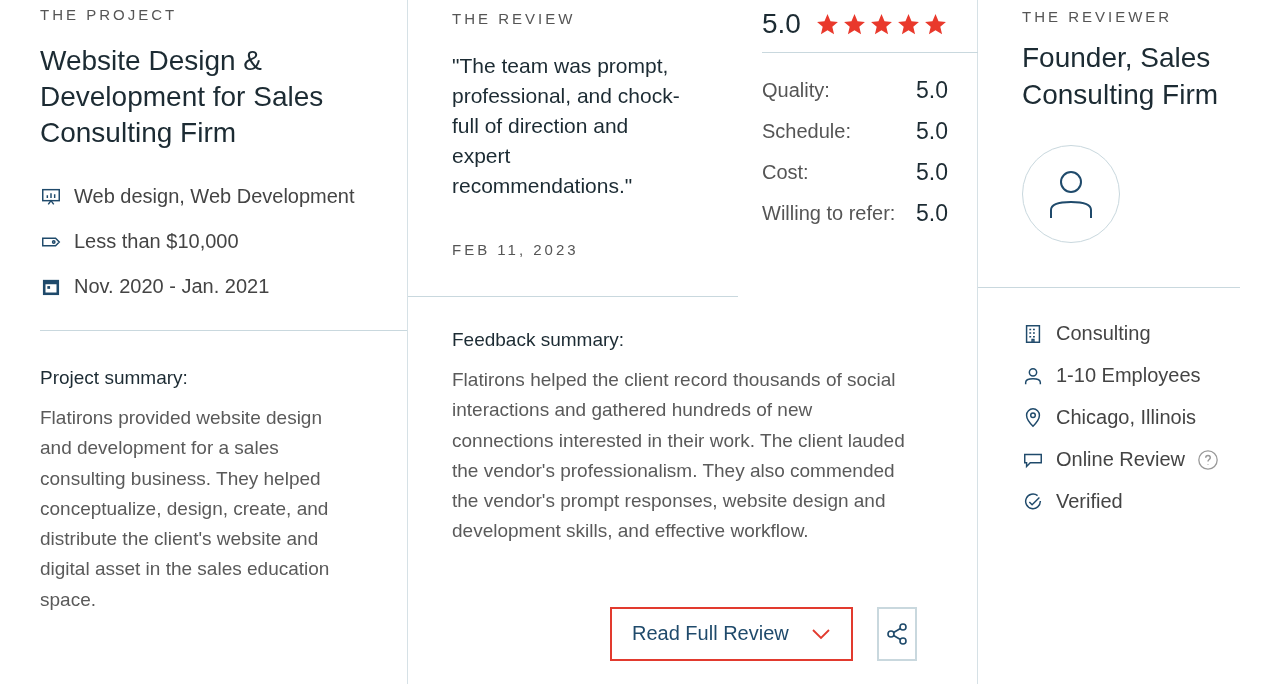 The image size is (1280, 684). I want to click on summary-heading: Project summary:, so click(114, 378).